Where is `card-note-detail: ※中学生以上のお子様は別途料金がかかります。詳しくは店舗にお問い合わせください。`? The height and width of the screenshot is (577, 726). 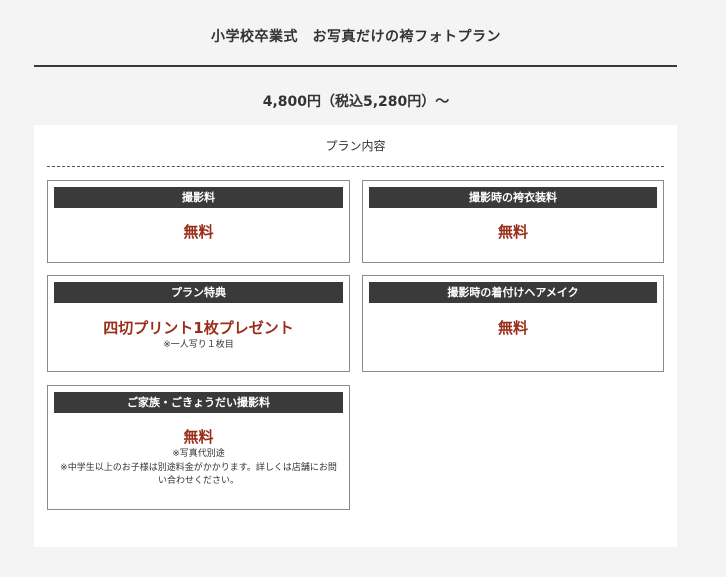 card-note-detail: ※中学生以上のお子様は別途料金がかかります。詳しくは店舗にお問い合わせください。 is located at coordinates (198, 474).